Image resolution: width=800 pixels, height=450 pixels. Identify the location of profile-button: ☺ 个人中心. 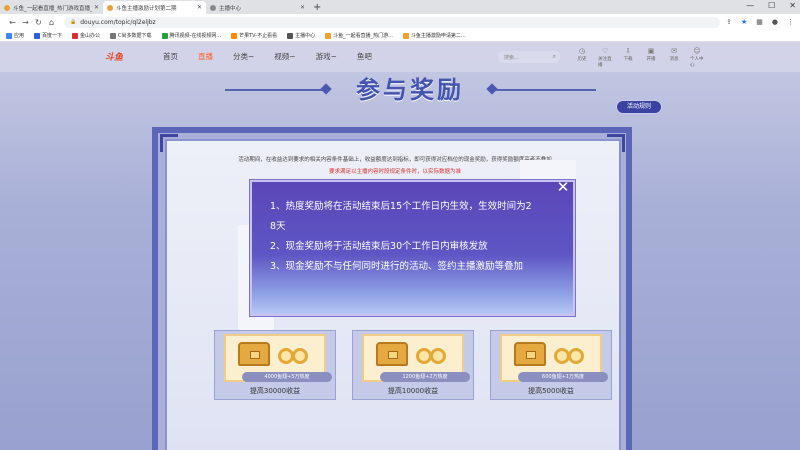
(697, 57).